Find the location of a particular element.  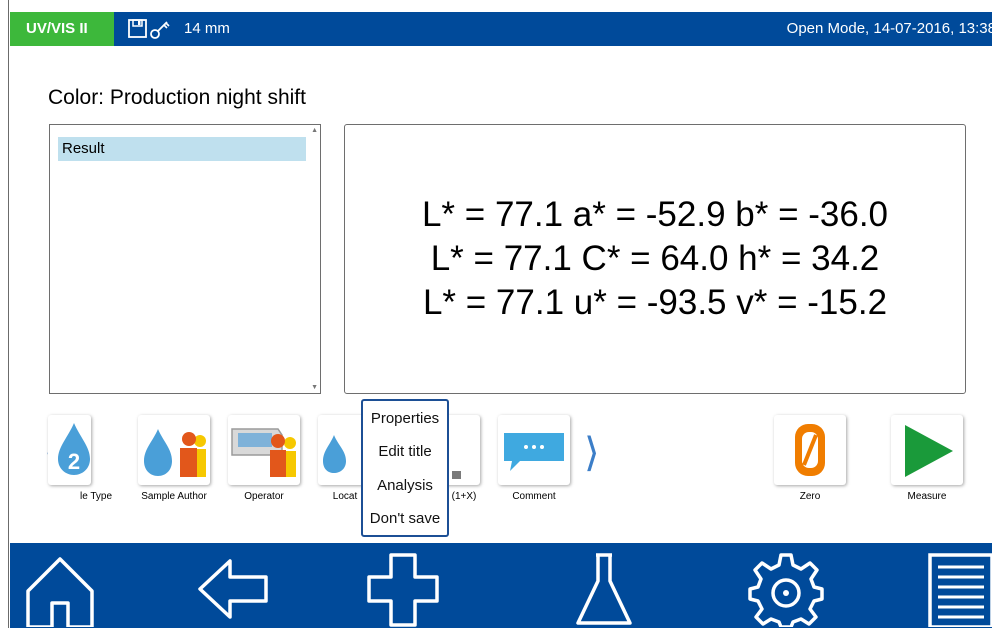

zero-icon is located at coordinates (810, 450).